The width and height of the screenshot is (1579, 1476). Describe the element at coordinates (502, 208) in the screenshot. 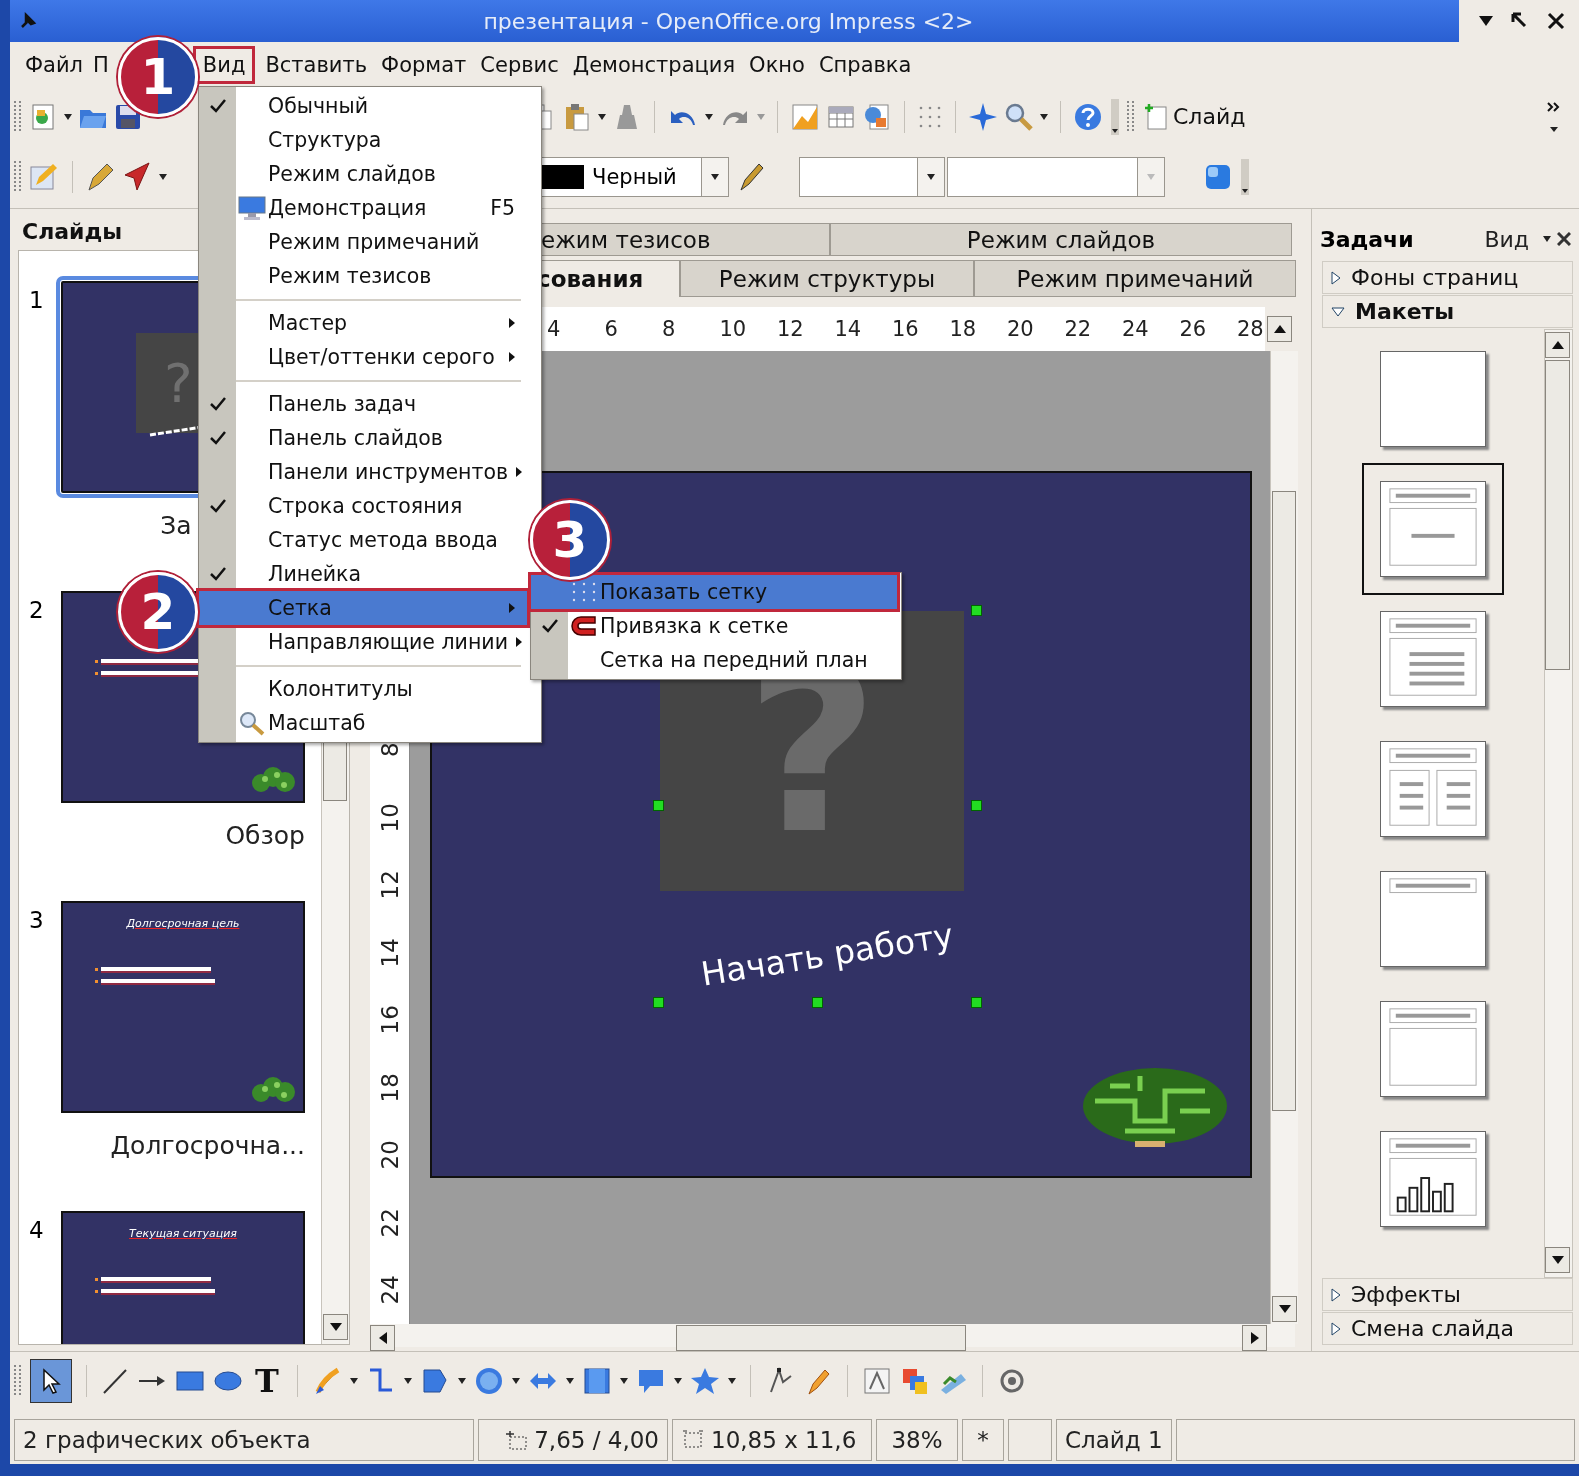

I see `shortcut-label: F5` at that location.